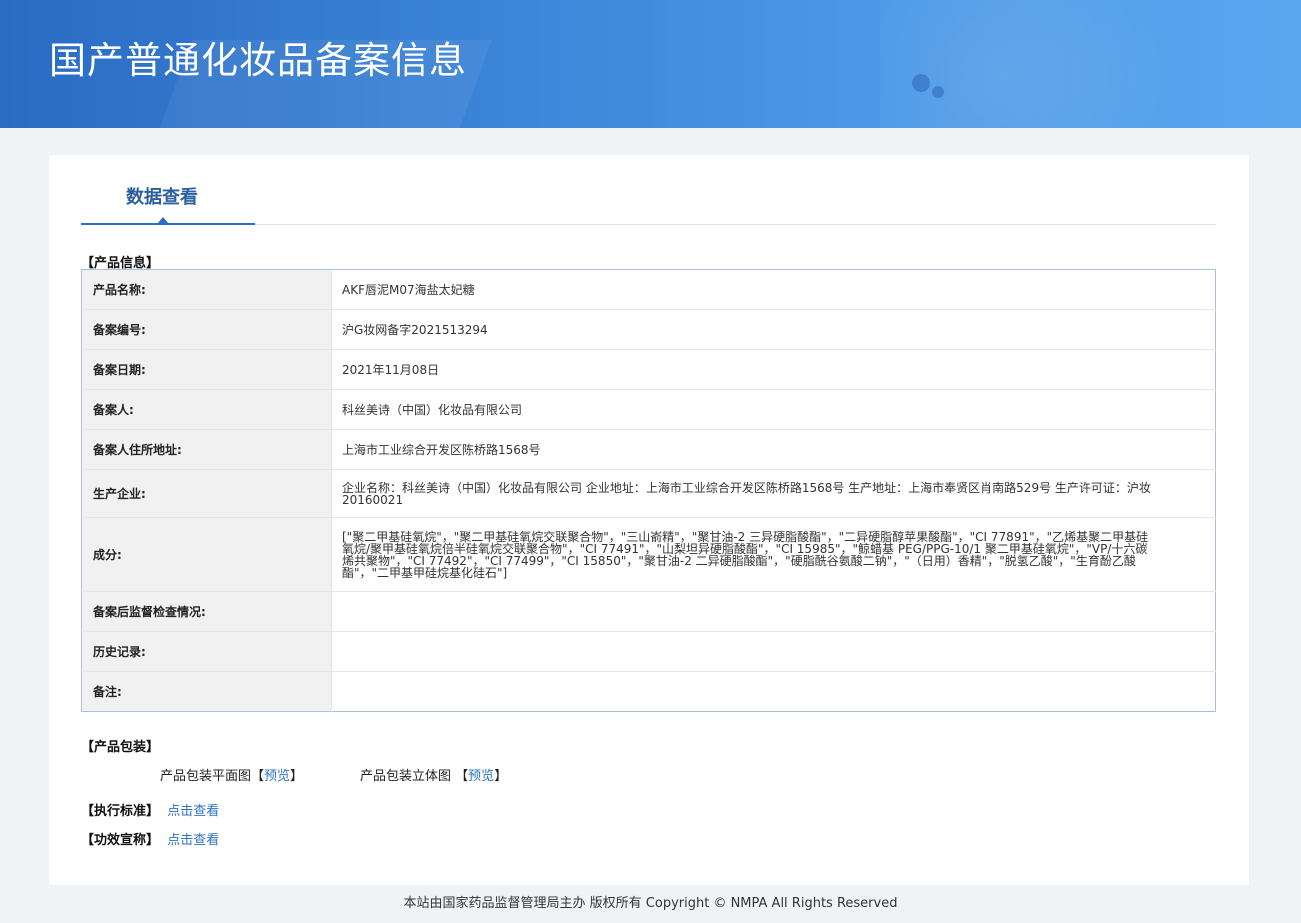 Image resolution: width=1301 pixels, height=923 pixels. What do you see at coordinates (648, 190) in the screenshot?
I see `tab-bar: 数据查看` at bounding box center [648, 190].